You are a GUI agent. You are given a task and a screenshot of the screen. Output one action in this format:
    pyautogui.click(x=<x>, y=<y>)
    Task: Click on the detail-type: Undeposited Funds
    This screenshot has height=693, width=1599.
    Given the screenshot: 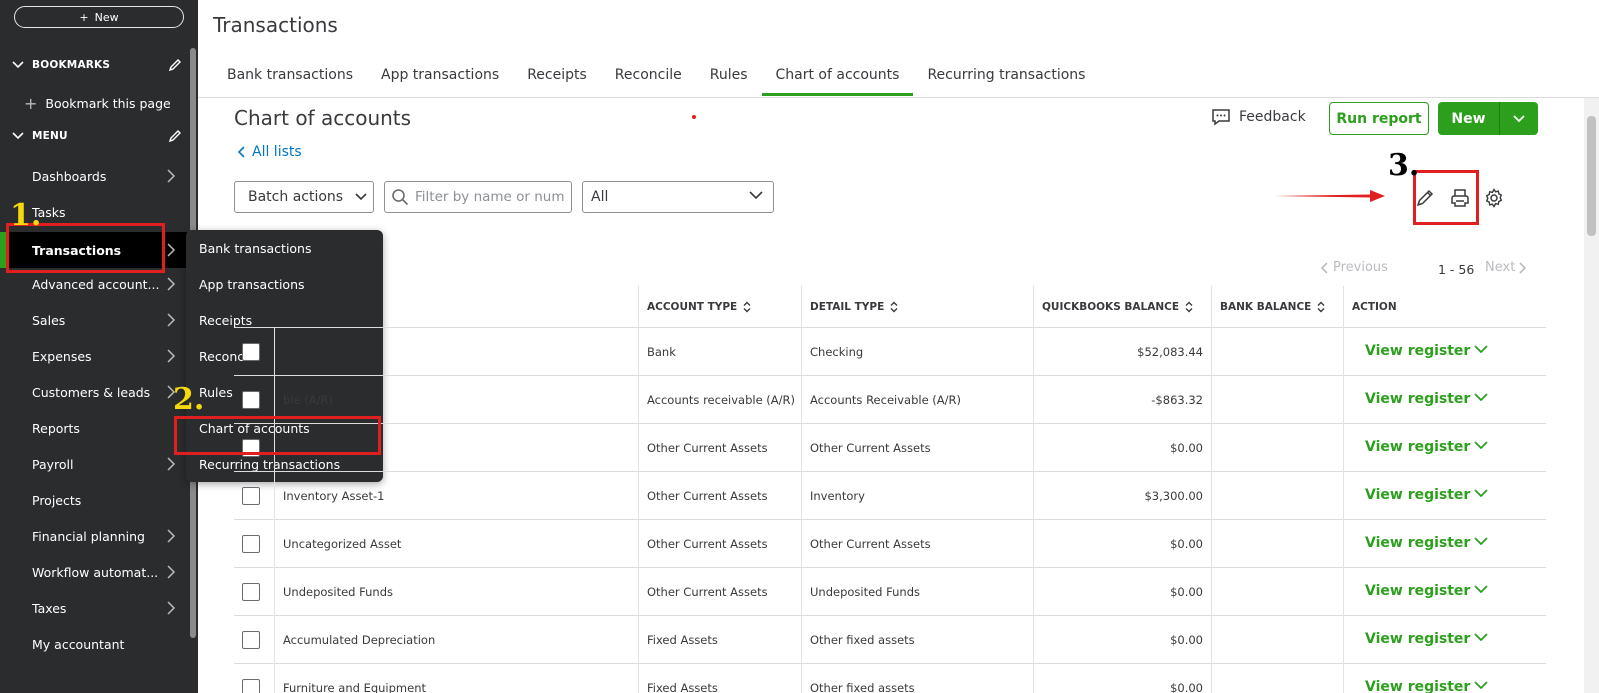 What is the action you would take?
    pyautogui.click(x=917, y=592)
    